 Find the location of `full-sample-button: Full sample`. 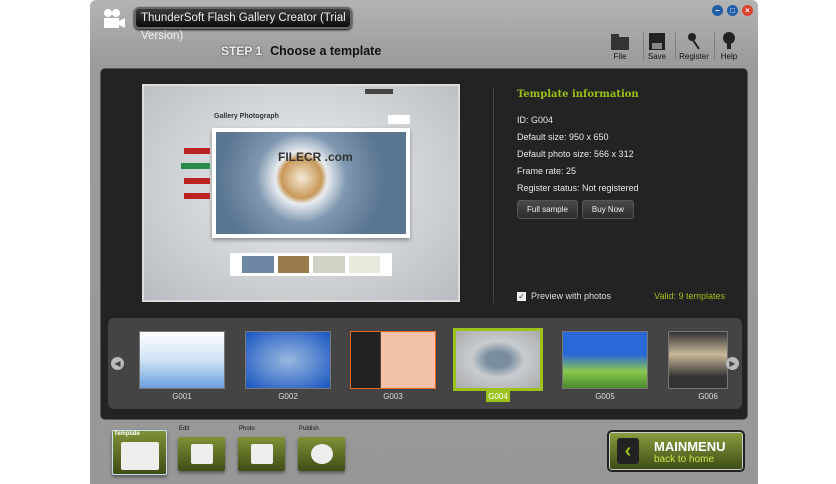

full-sample-button: Full sample is located at coordinates (547, 209).